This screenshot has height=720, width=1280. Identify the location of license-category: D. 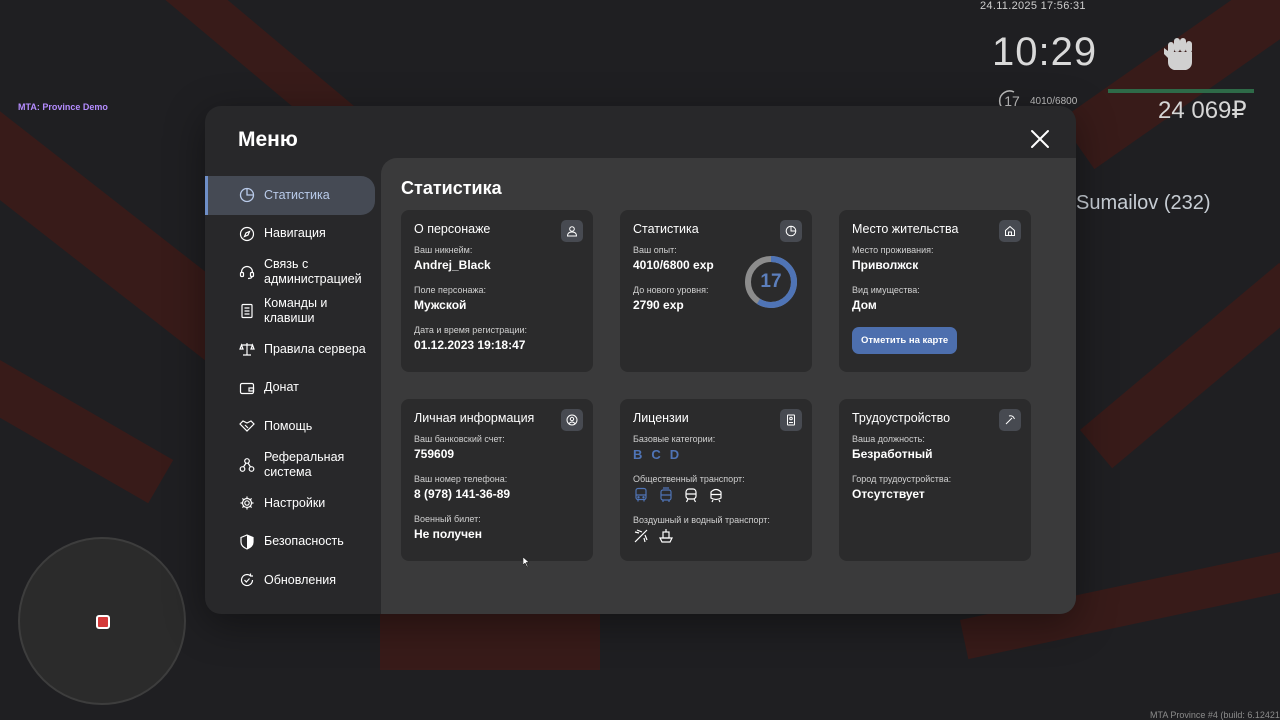
(674, 454).